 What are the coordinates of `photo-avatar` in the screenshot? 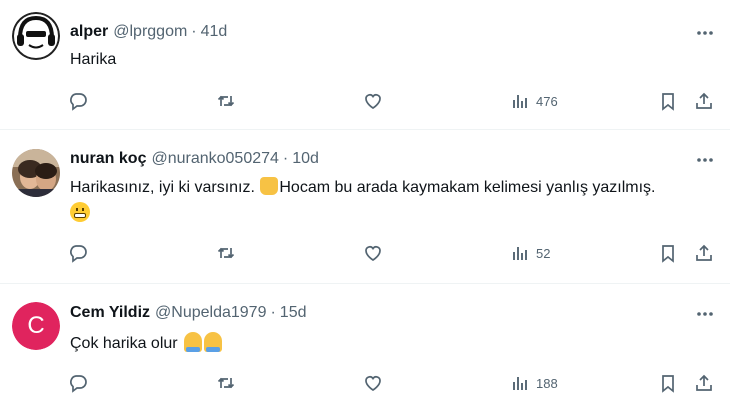 It's located at (36, 173).